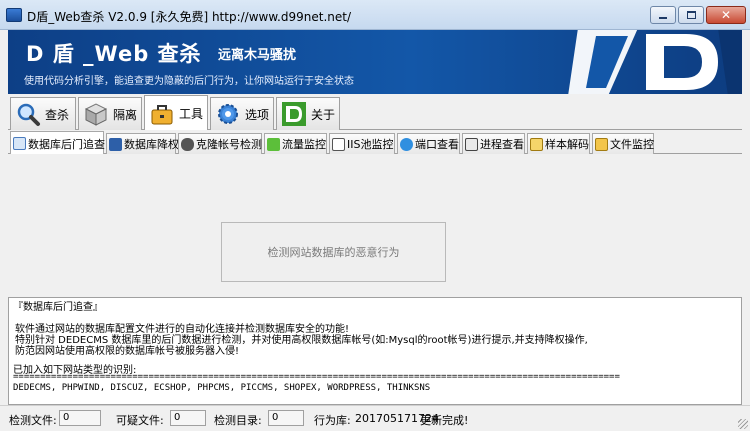  Describe the element at coordinates (323, 114) in the screenshot. I see `tab-about-label: 关于` at that location.